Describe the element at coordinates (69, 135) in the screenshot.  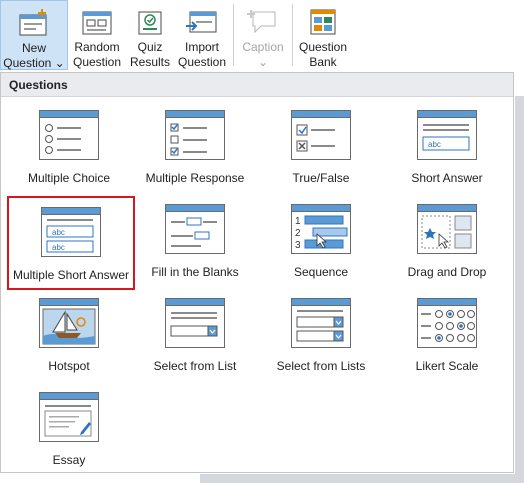
I see `multiple-choice-icon` at that location.